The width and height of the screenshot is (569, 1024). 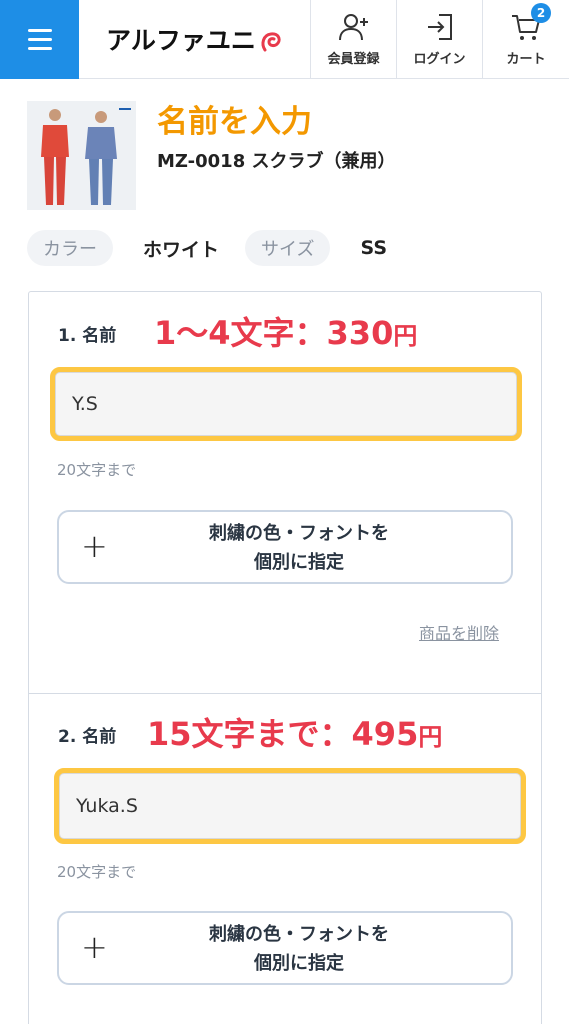 What do you see at coordinates (271, 42) in the screenshot?
I see `logo-mark-icon` at bounding box center [271, 42].